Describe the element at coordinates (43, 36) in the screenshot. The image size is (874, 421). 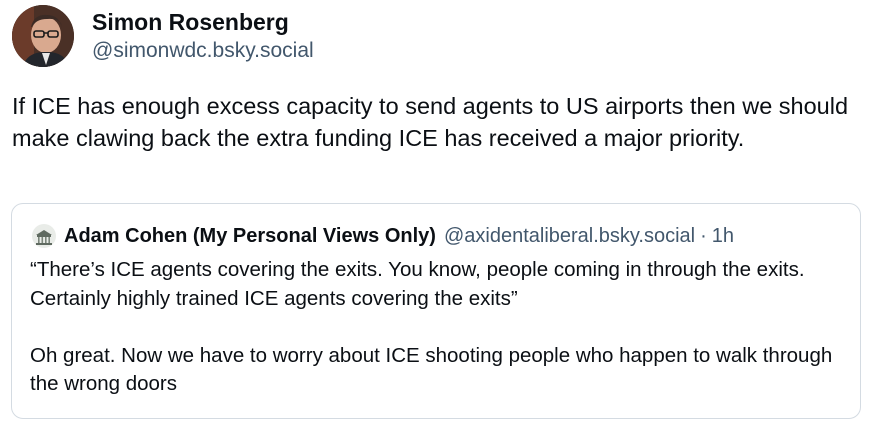
I see `author-avatar` at that location.